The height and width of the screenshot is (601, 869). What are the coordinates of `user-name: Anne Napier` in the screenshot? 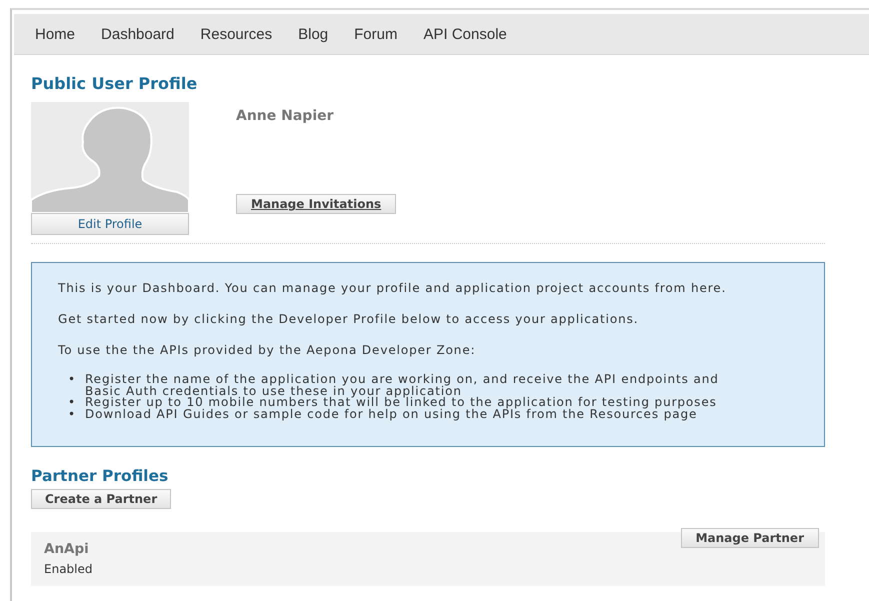 It's located at (285, 116).